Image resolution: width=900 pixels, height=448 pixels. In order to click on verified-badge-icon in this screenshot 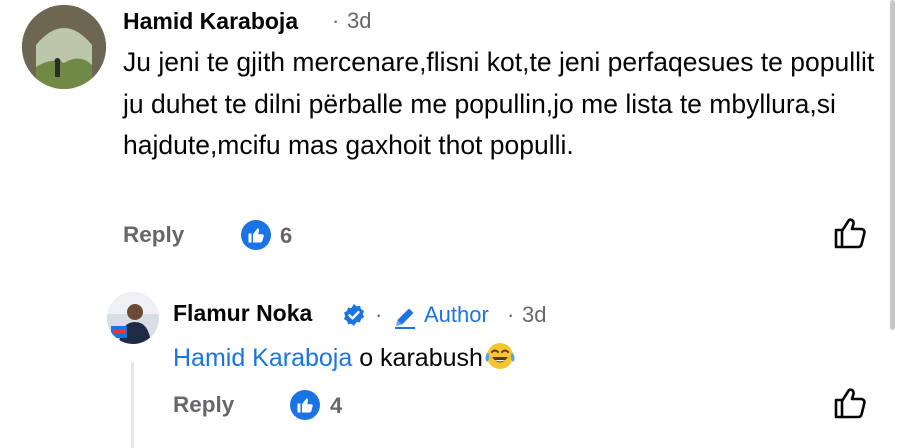, I will do `click(354, 315)`.